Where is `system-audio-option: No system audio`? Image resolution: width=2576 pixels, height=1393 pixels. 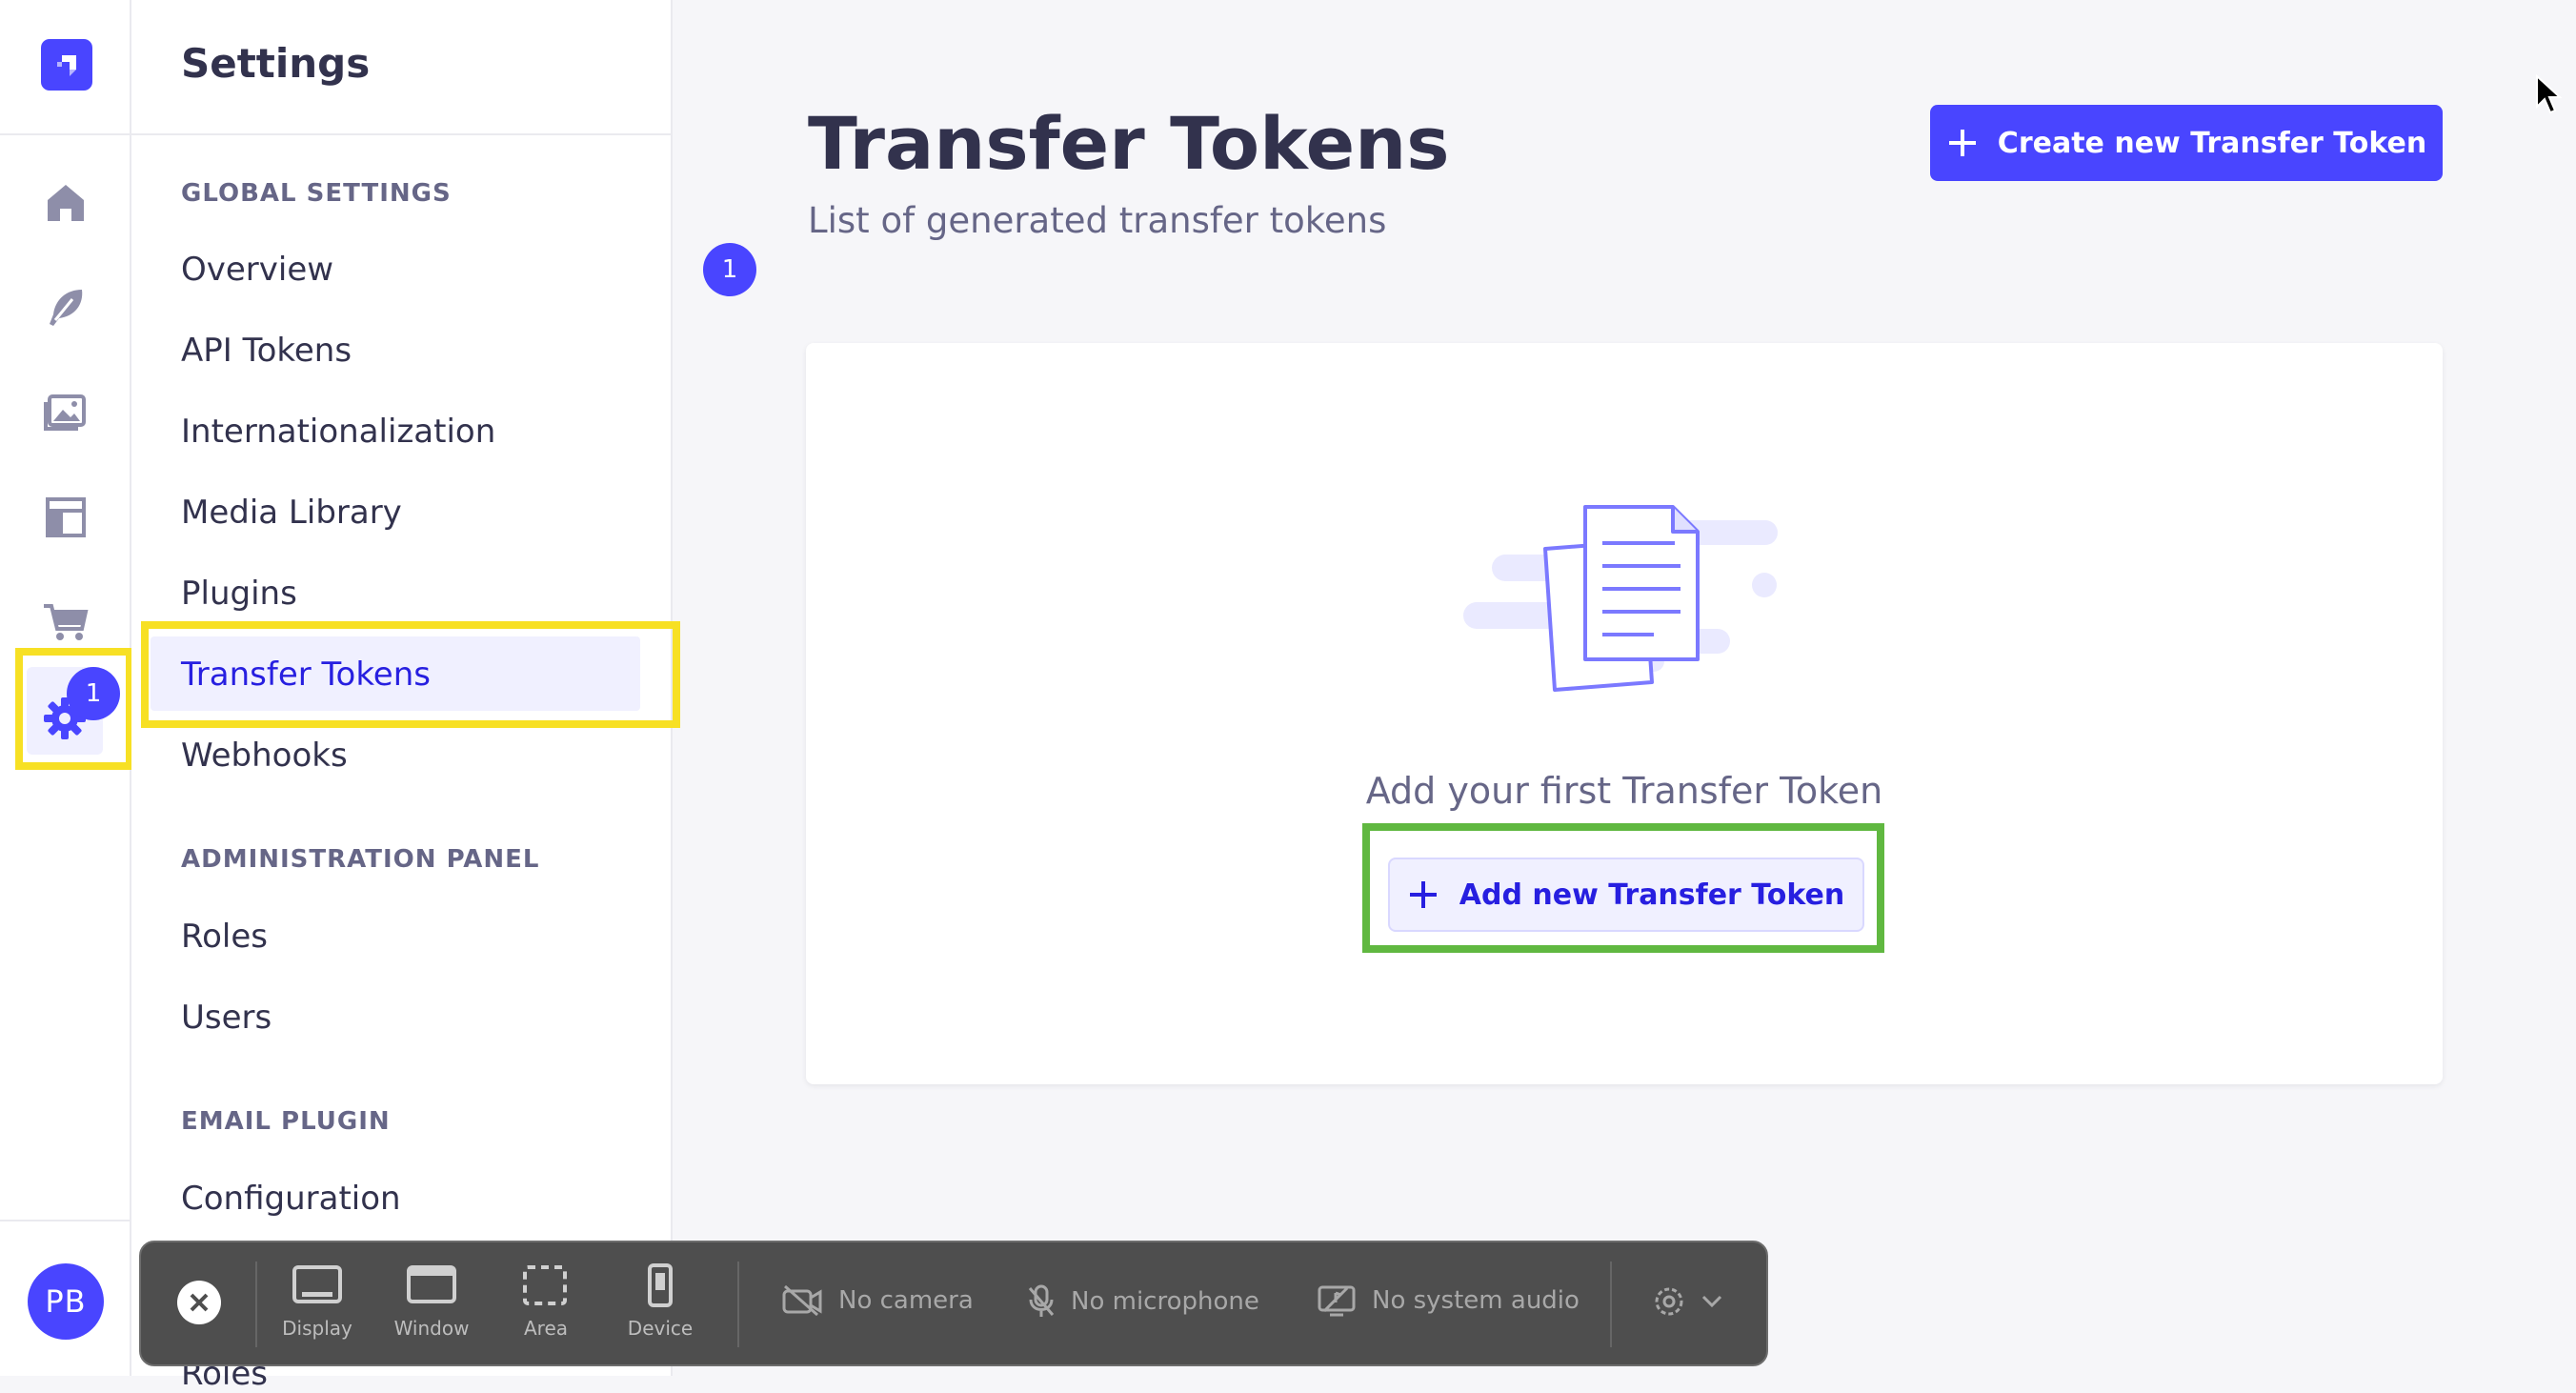 system-audio-option: No system audio is located at coordinates (1449, 1301).